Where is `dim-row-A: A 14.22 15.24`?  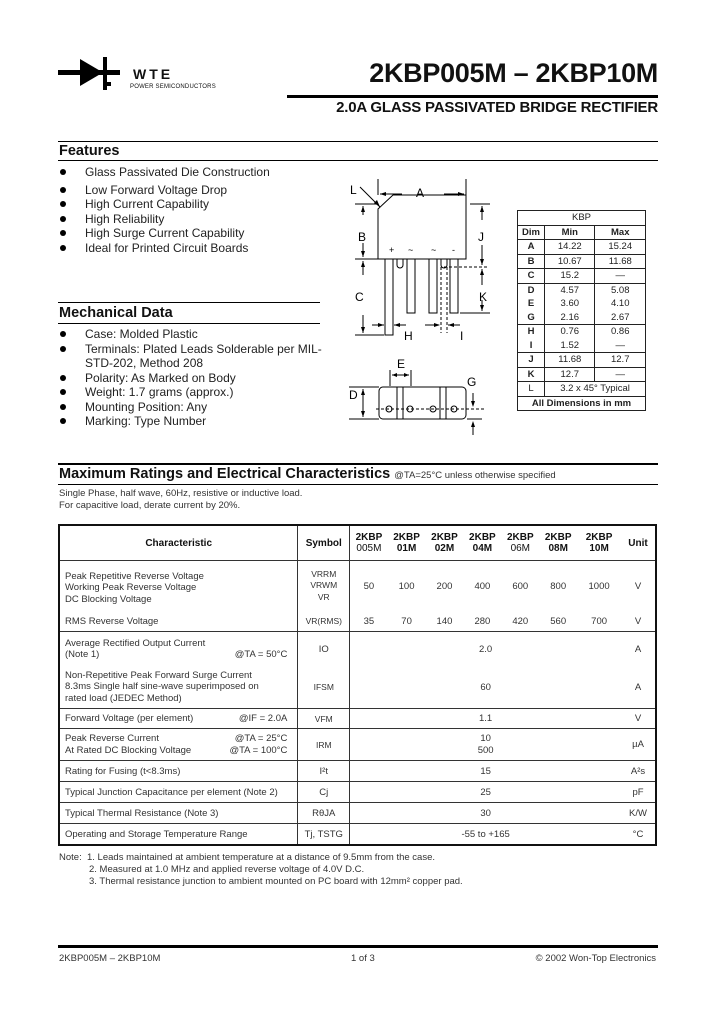 dim-row-A: A 14.22 15.24 is located at coordinates (581, 247).